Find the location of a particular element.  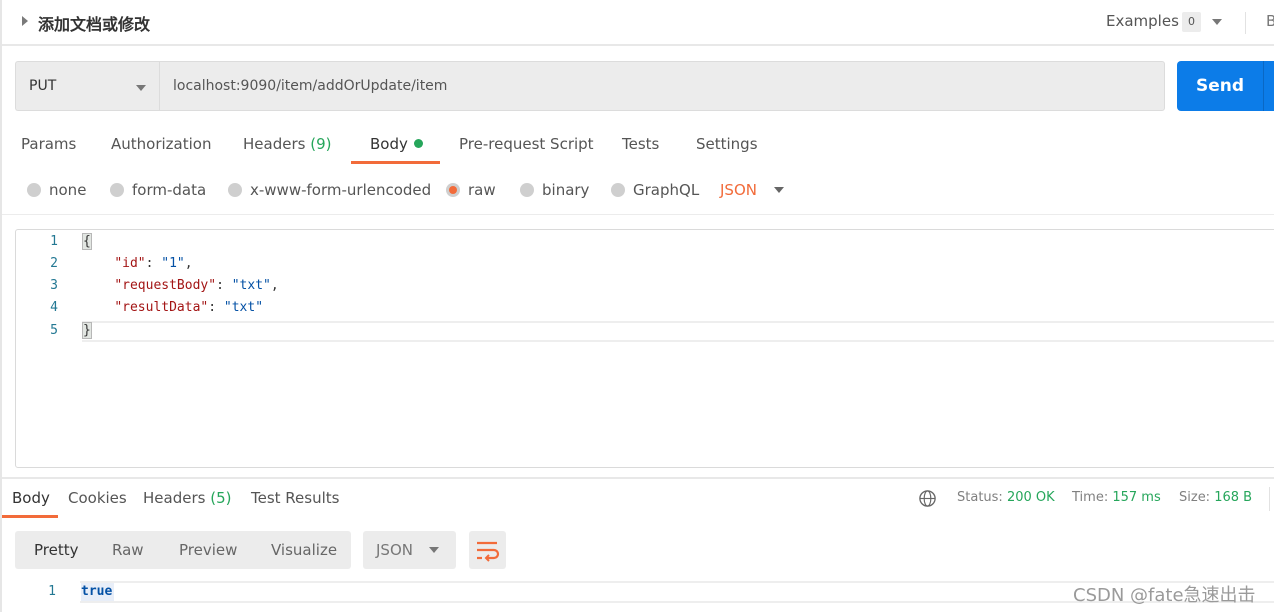

code-line: 5 } is located at coordinates (645, 331).